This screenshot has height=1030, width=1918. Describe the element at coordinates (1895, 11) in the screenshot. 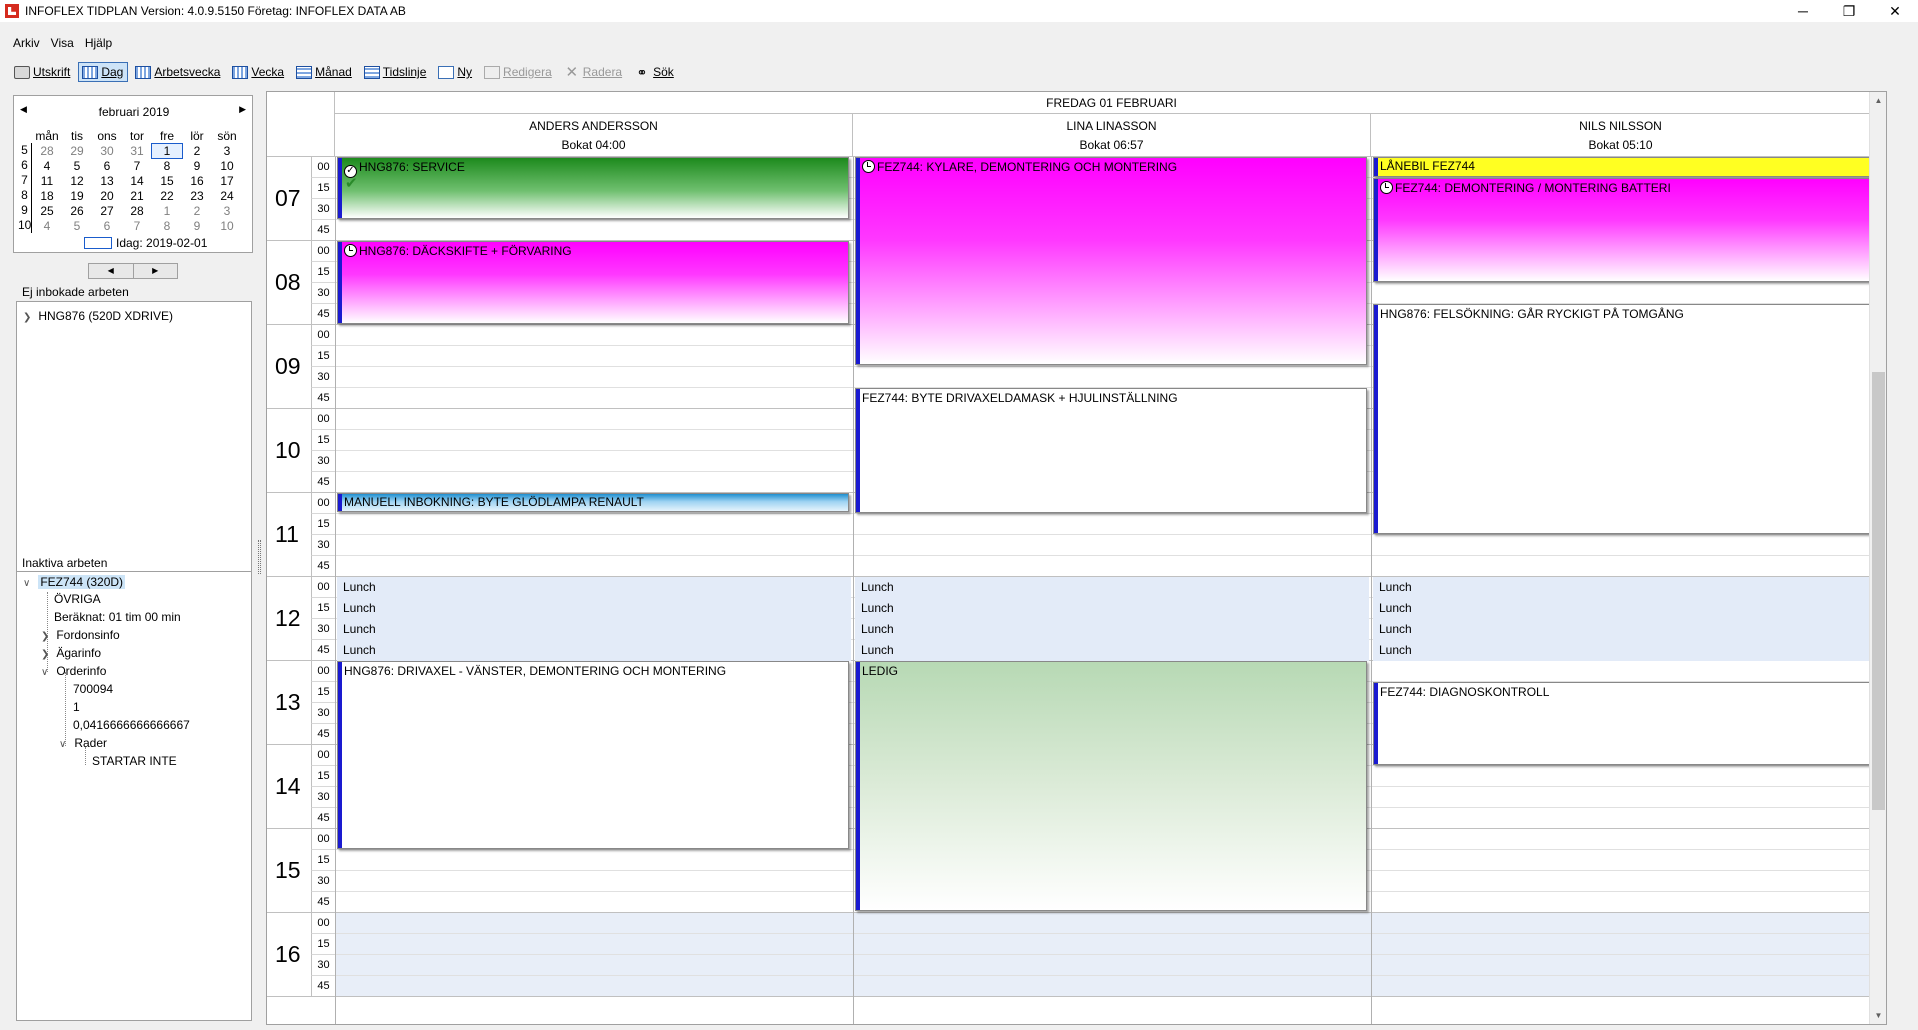

I see `close-button: ✕` at that location.